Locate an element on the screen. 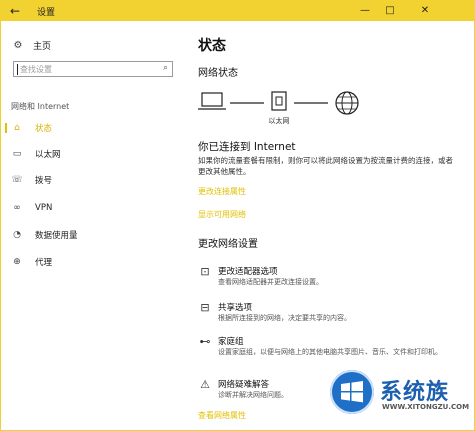 The height and width of the screenshot is (431, 475). data-usage-icon: ◔ is located at coordinates (17, 235).